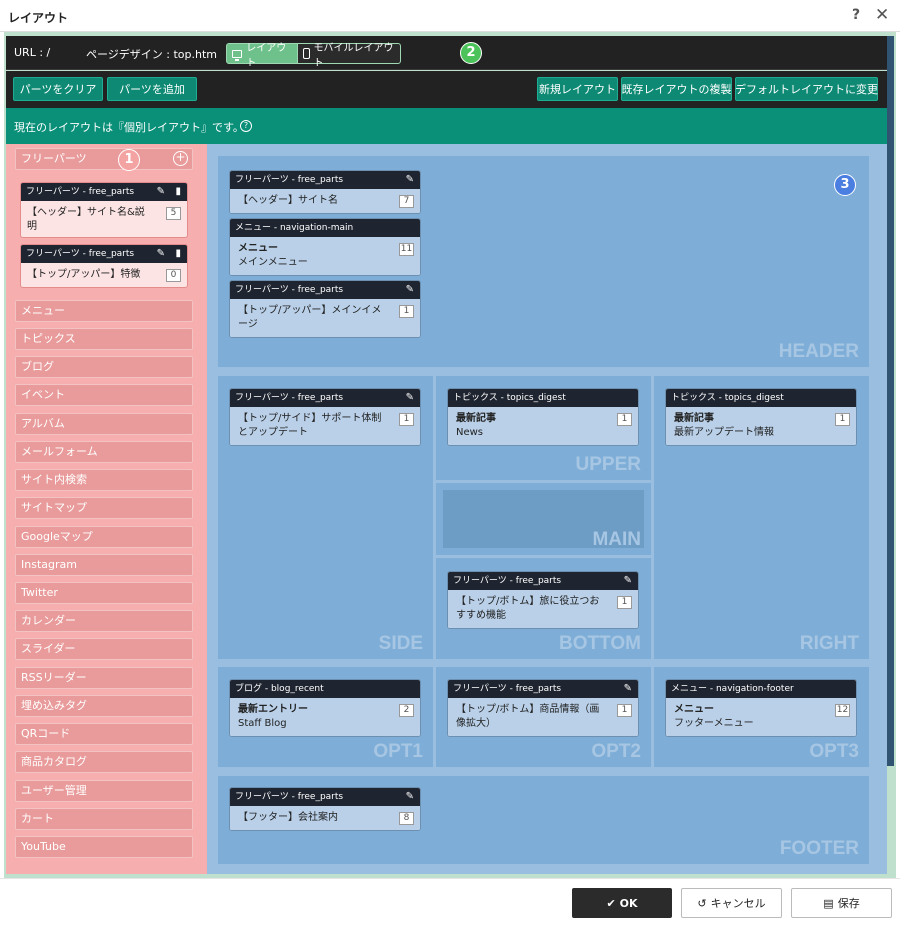 Image resolution: width=900 pixels, height=926 pixels. What do you see at coordinates (84, 274) in the screenshot?
I see `part-card-line1: 【トップ/アッパー】特徴` at bounding box center [84, 274].